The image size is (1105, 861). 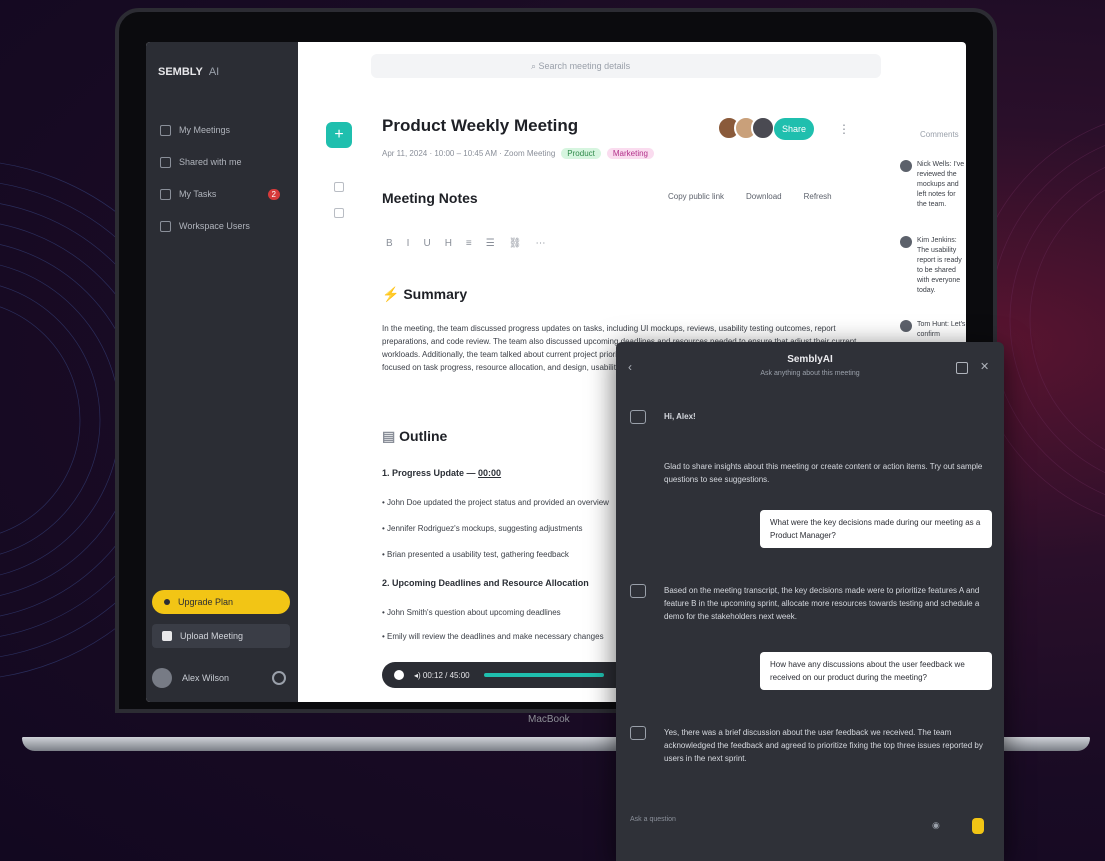 What do you see at coordinates (549, 719) in the screenshot?
I see `device-label: MacBook` at bounding box center [549, 719].